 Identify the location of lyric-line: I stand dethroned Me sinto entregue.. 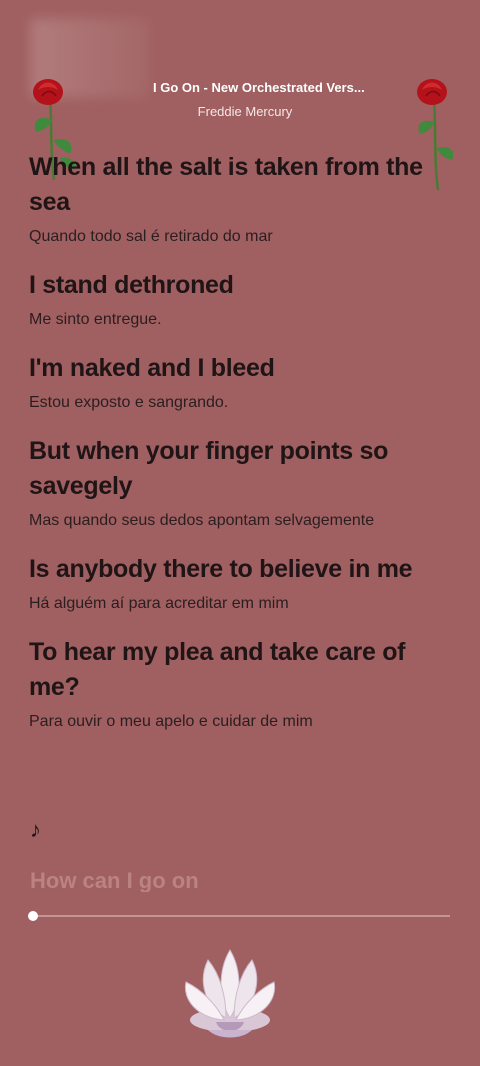
(241, 300).